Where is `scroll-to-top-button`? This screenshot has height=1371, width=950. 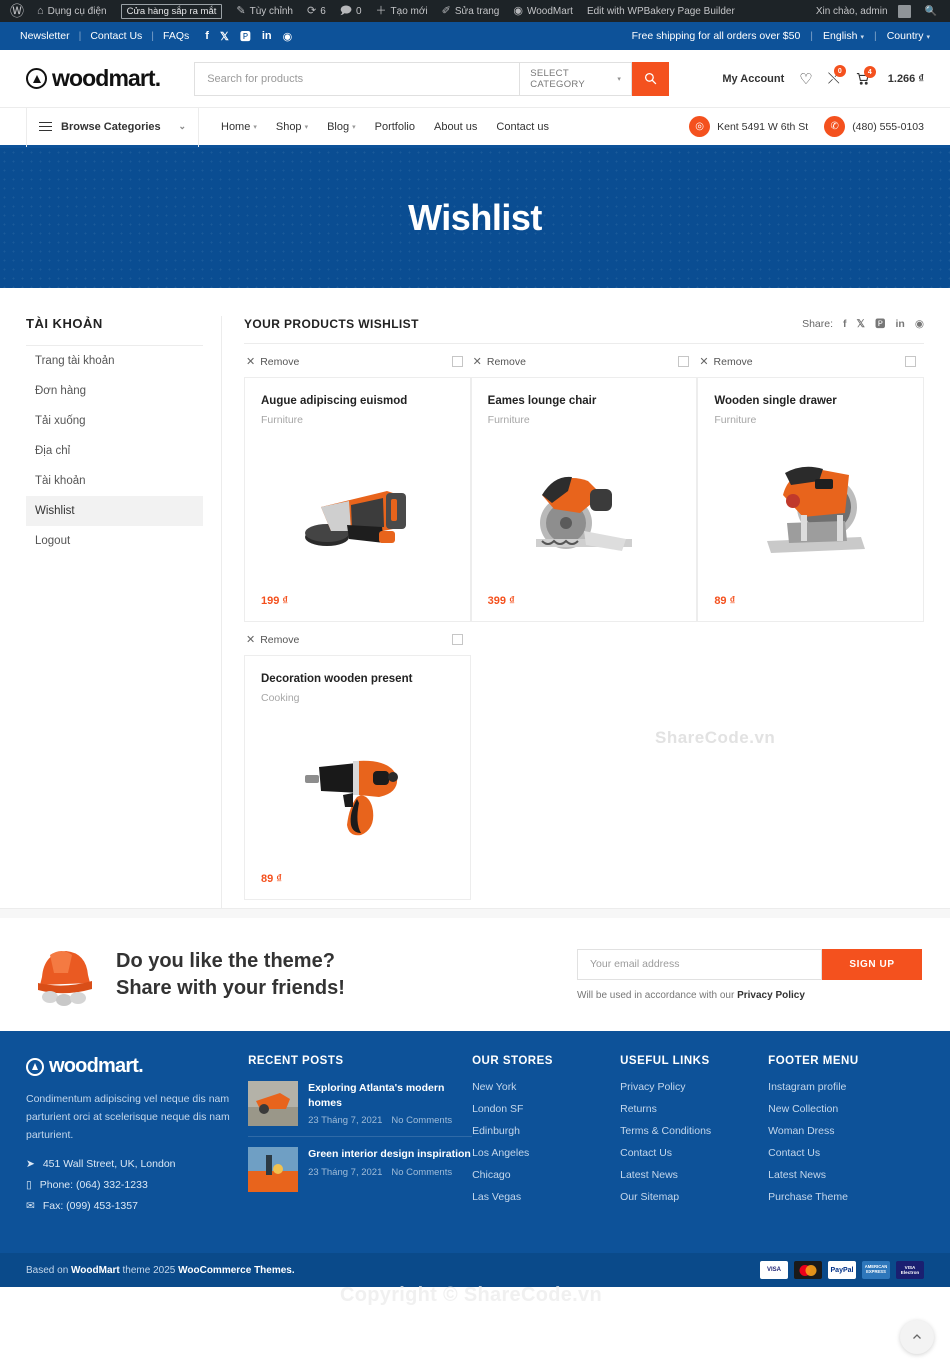
scroll-to-top-button is located at coordinates (917, 1337).